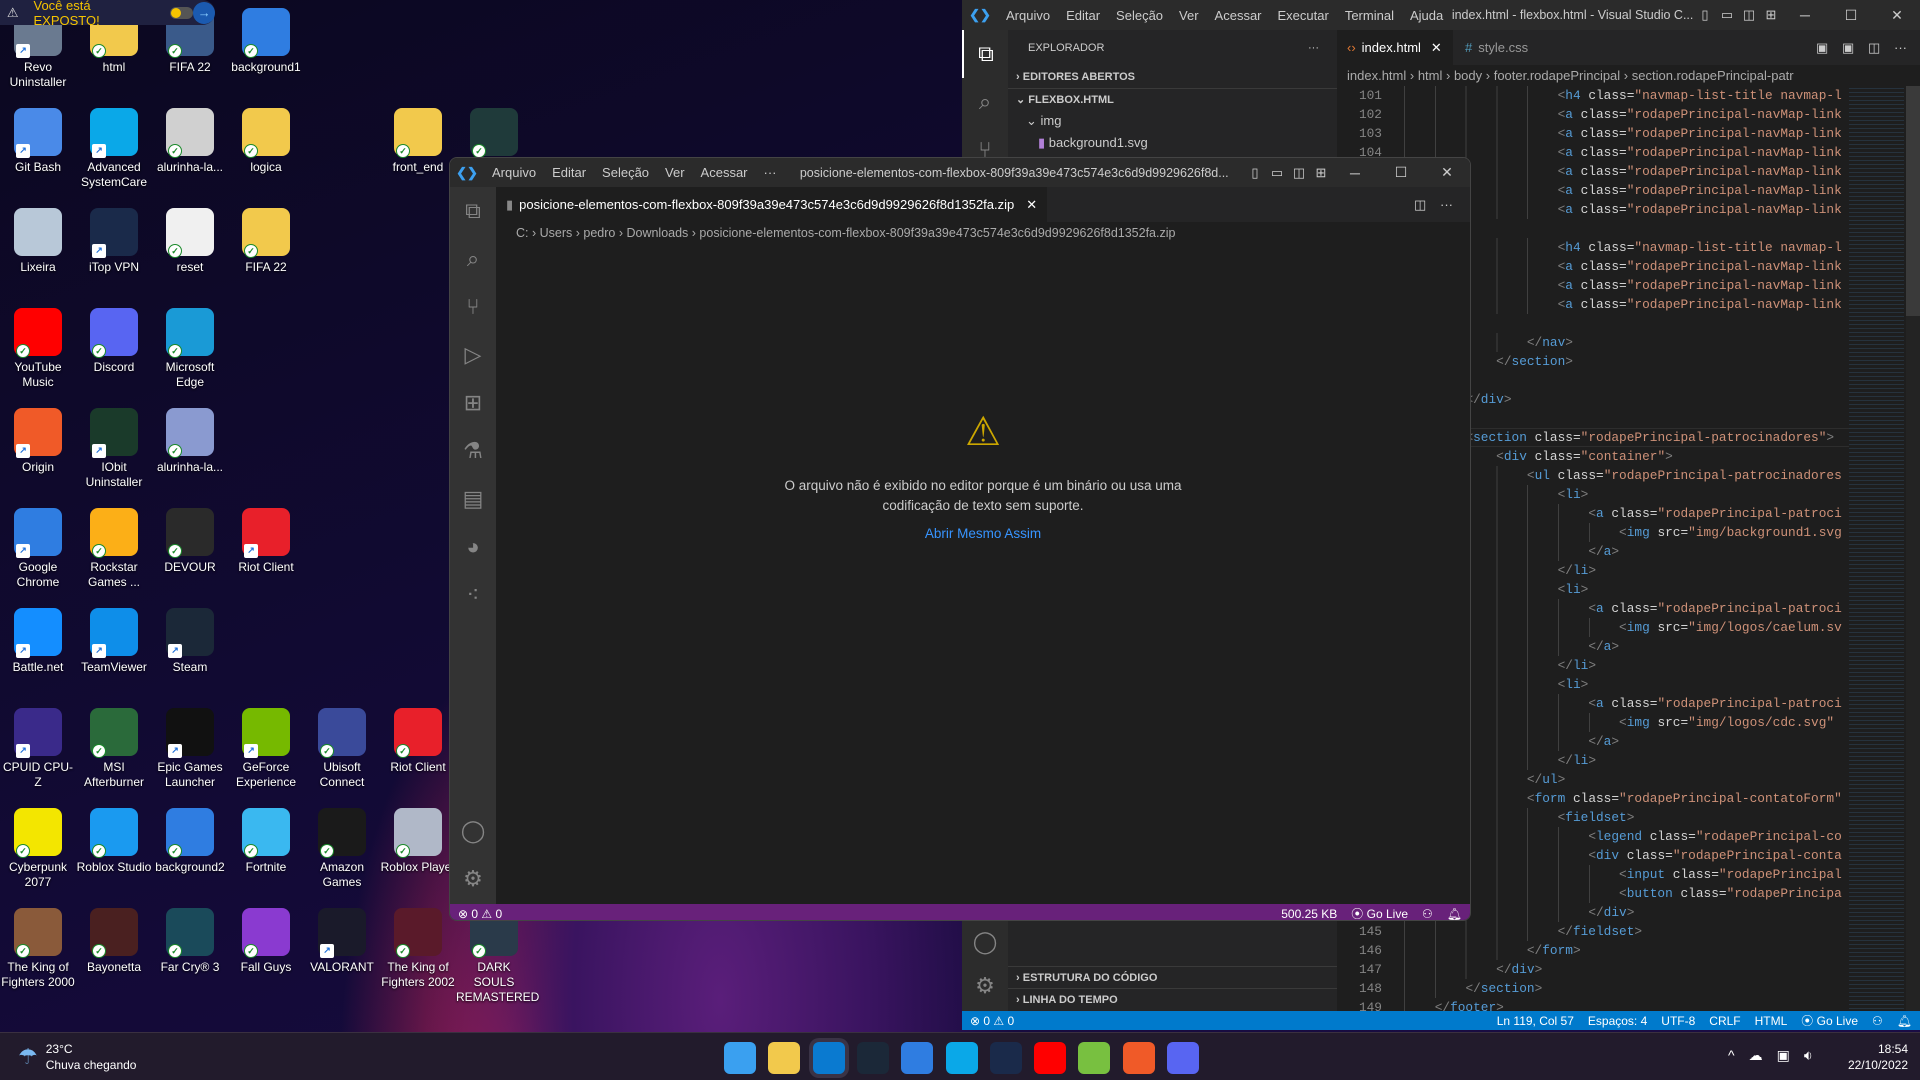 The image size is (1920, 1080). I want to click on desktop-icon: ✓ YouTube Music, so click(38, 349).